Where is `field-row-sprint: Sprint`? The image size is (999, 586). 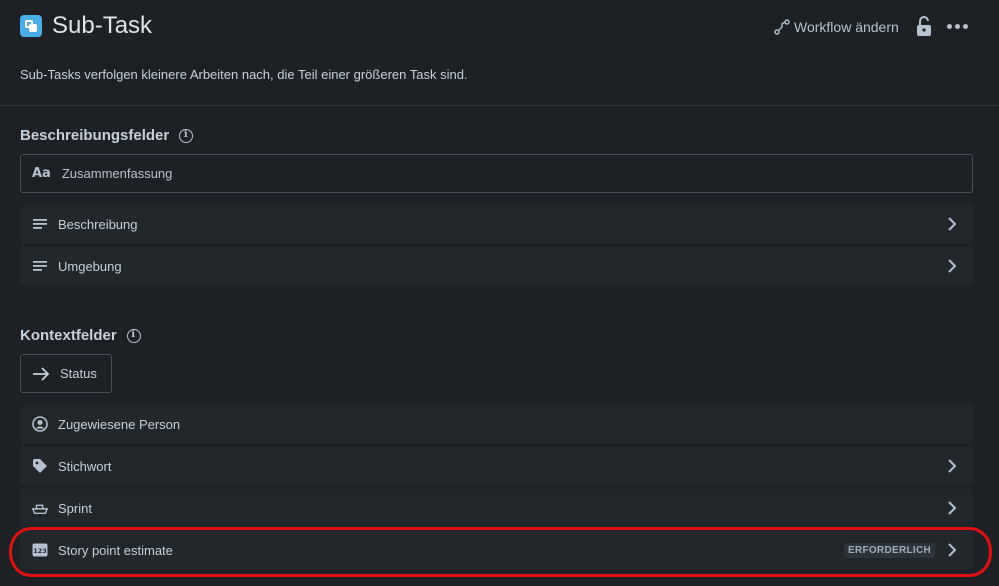
field-row-sprint: Sprint is located at coordinates (496, 508).